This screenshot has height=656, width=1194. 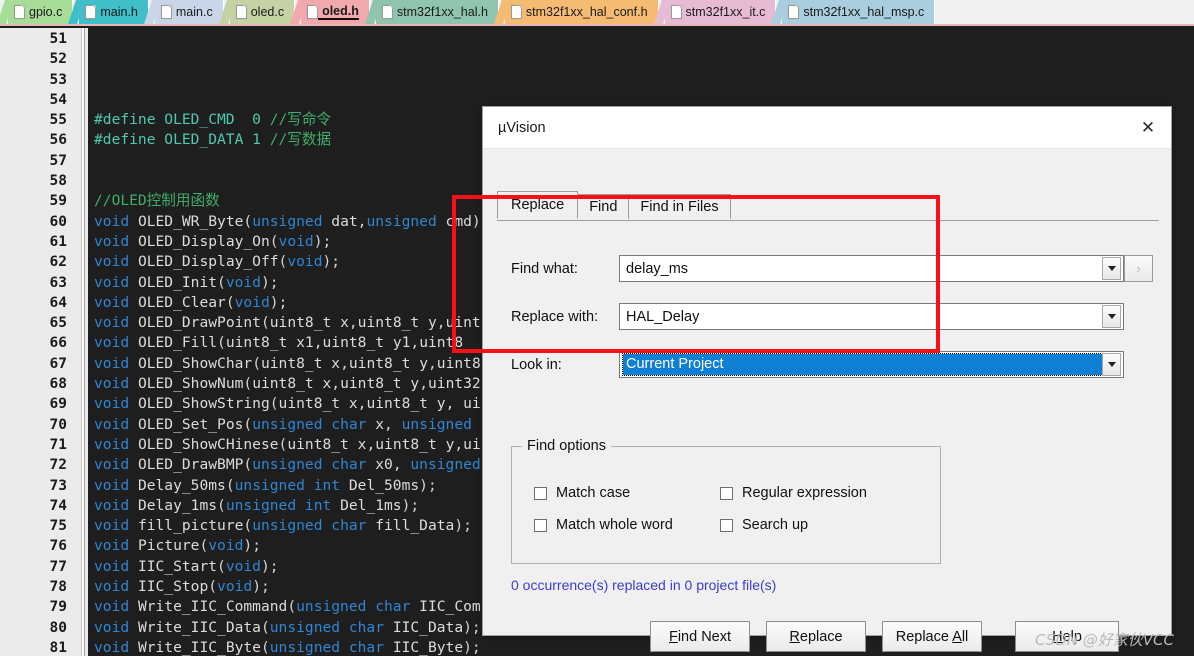 I want to click on editor-tab-label: gpio.c, so click(x=46, y=12).